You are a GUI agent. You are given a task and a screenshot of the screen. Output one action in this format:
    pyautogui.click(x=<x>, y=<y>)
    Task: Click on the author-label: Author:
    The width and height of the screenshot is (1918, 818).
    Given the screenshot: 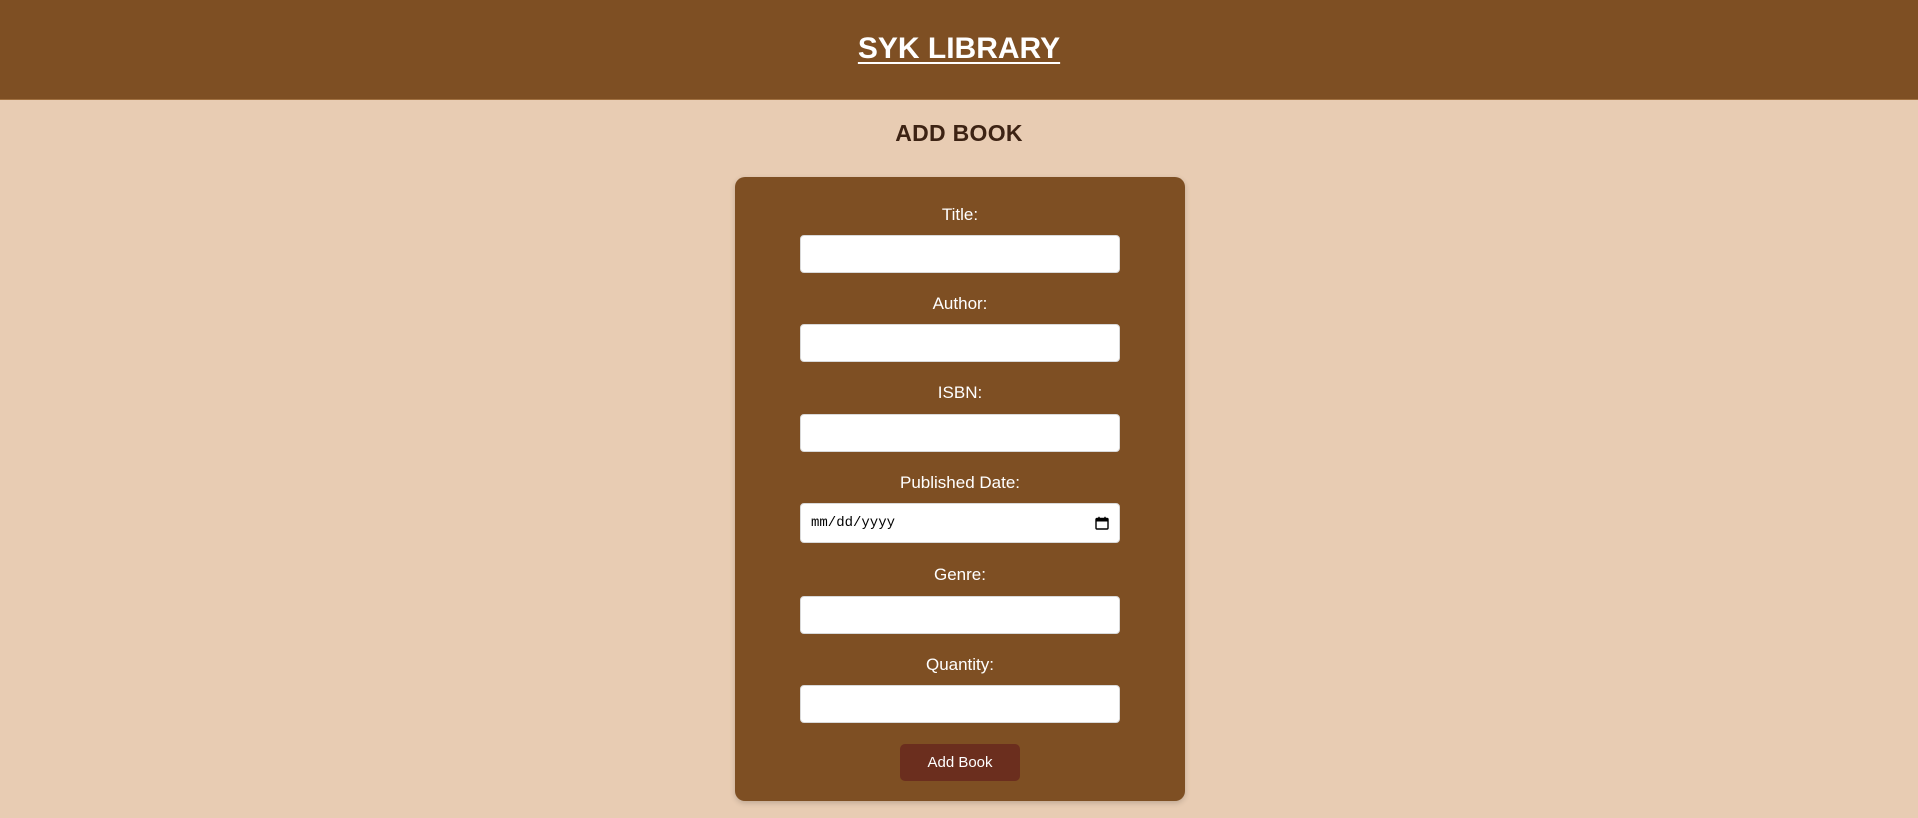 What is the action you would take?
    pyautogui.click(x=960, y=303)
    